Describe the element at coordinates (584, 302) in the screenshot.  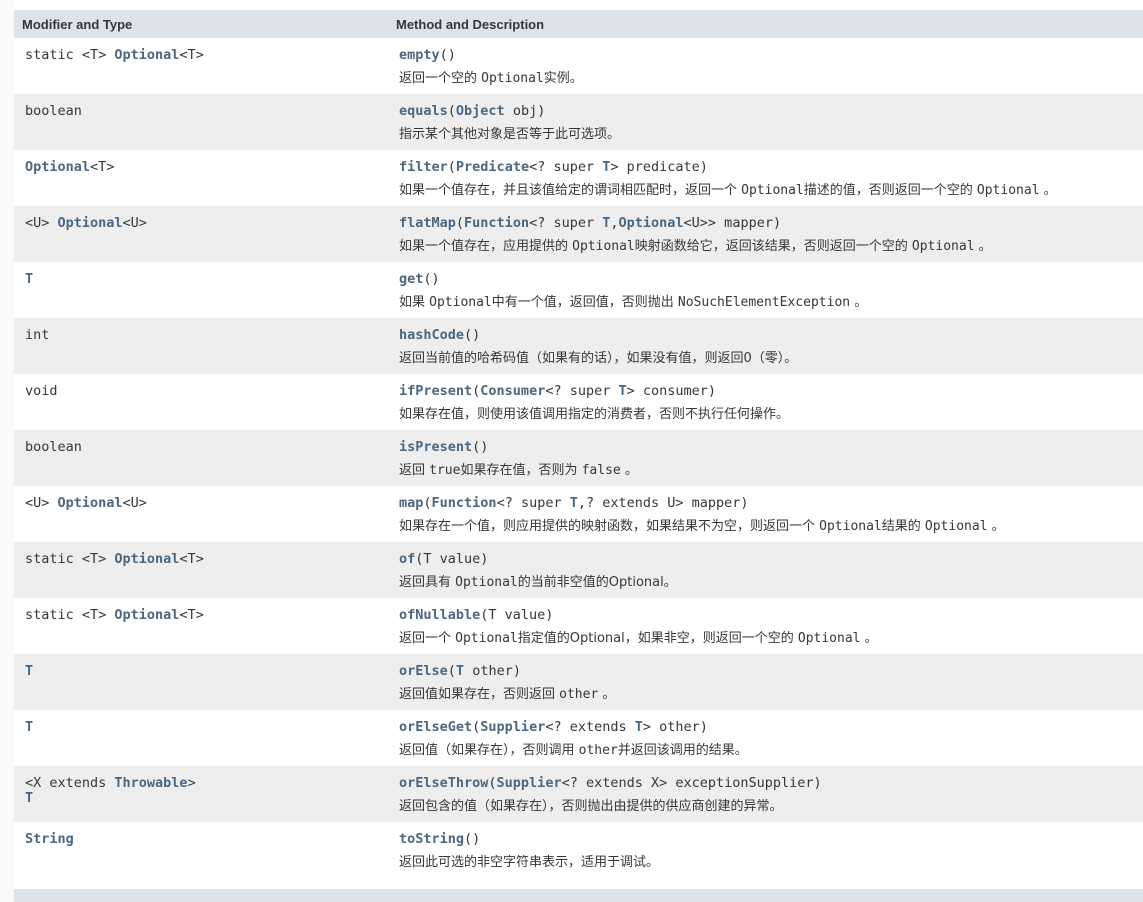
I see `desc-text: 中有一个值，返回值，否则抛出` at that location.